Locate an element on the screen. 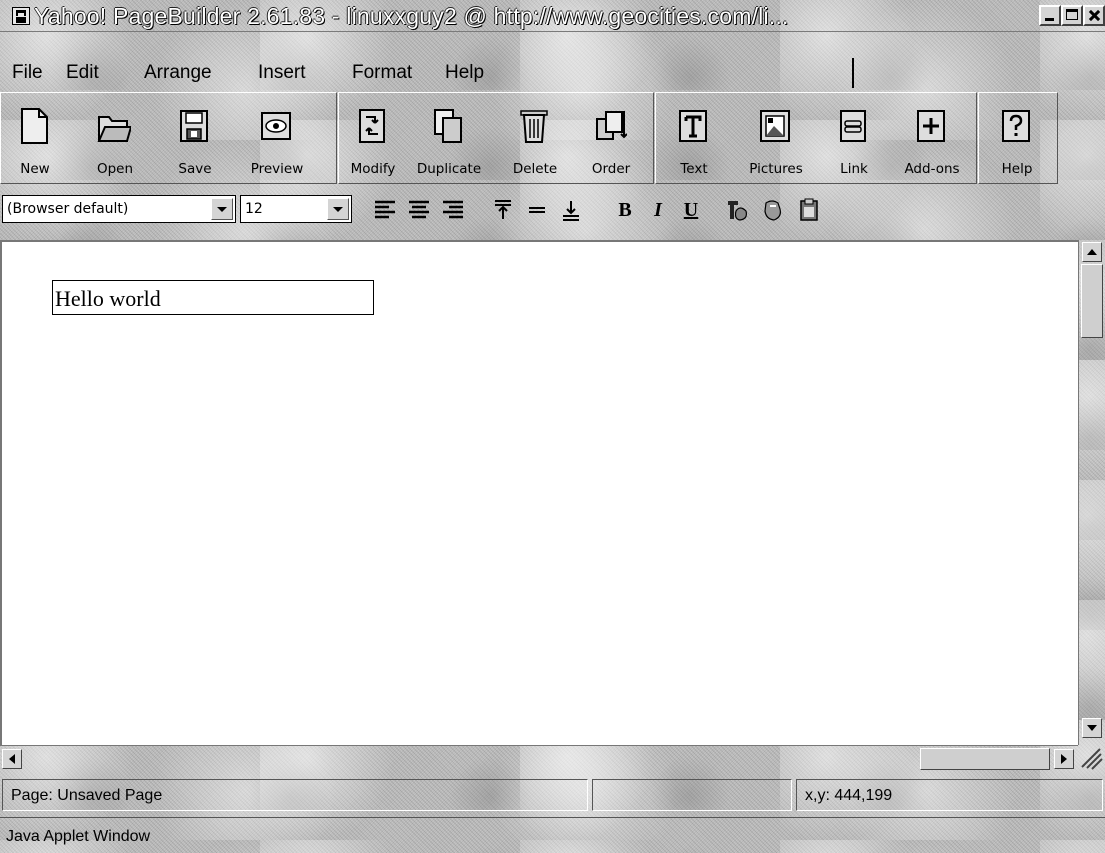 This screenshot has width=1105, height=853. preview-button: Preview is located at coordinates (277, 138).